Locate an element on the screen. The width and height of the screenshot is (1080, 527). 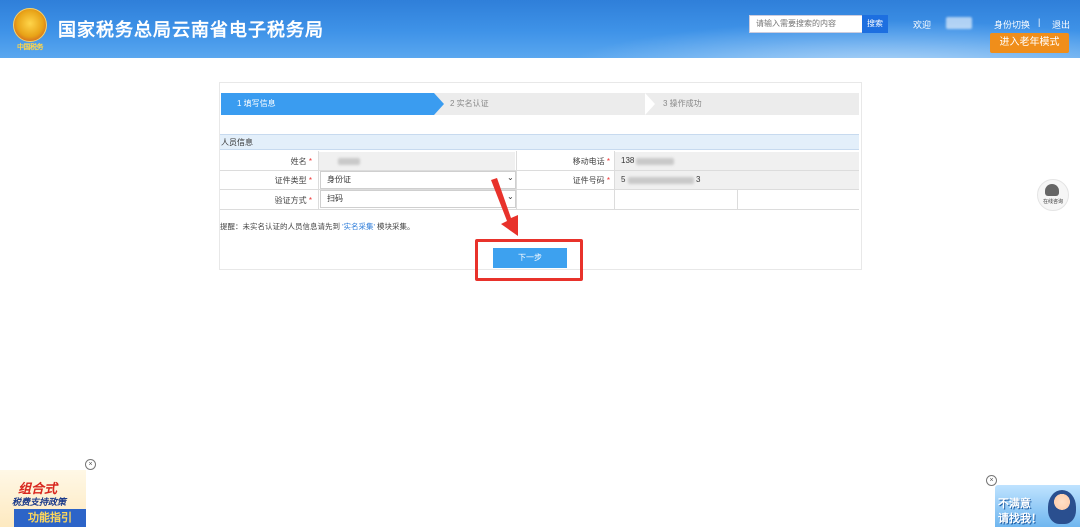
name-label: 姓名 * is located at coordinates (301, 161).